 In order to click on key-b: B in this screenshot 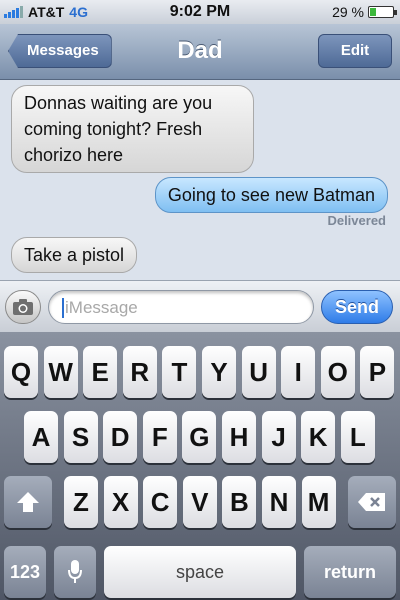, I will do `click(239, 502)`.